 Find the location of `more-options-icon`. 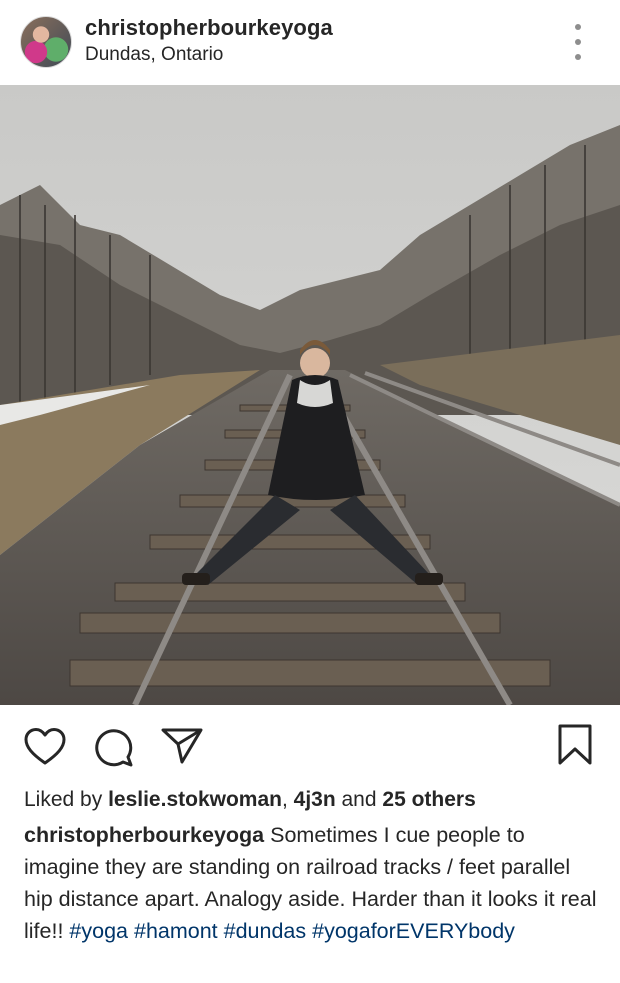

more-options-icon is located at coordinates (578, 42).